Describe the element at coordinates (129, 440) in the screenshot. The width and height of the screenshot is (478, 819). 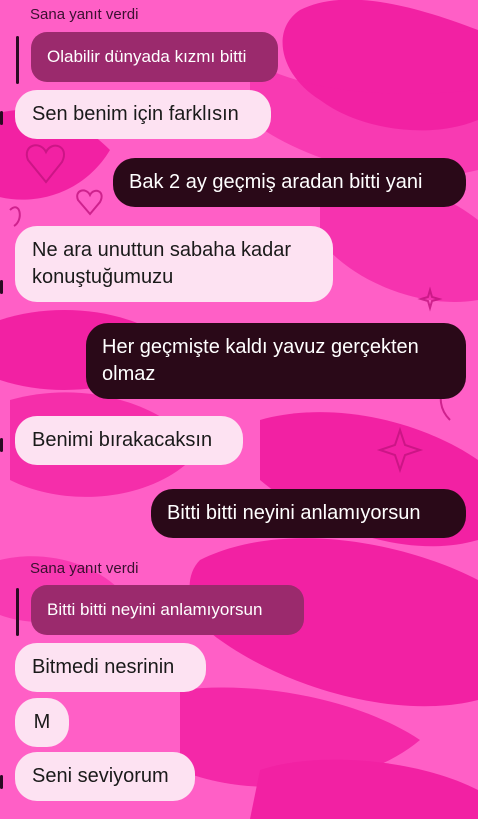
I see `incoming-message: Benimi bırakacaksın` at that location.